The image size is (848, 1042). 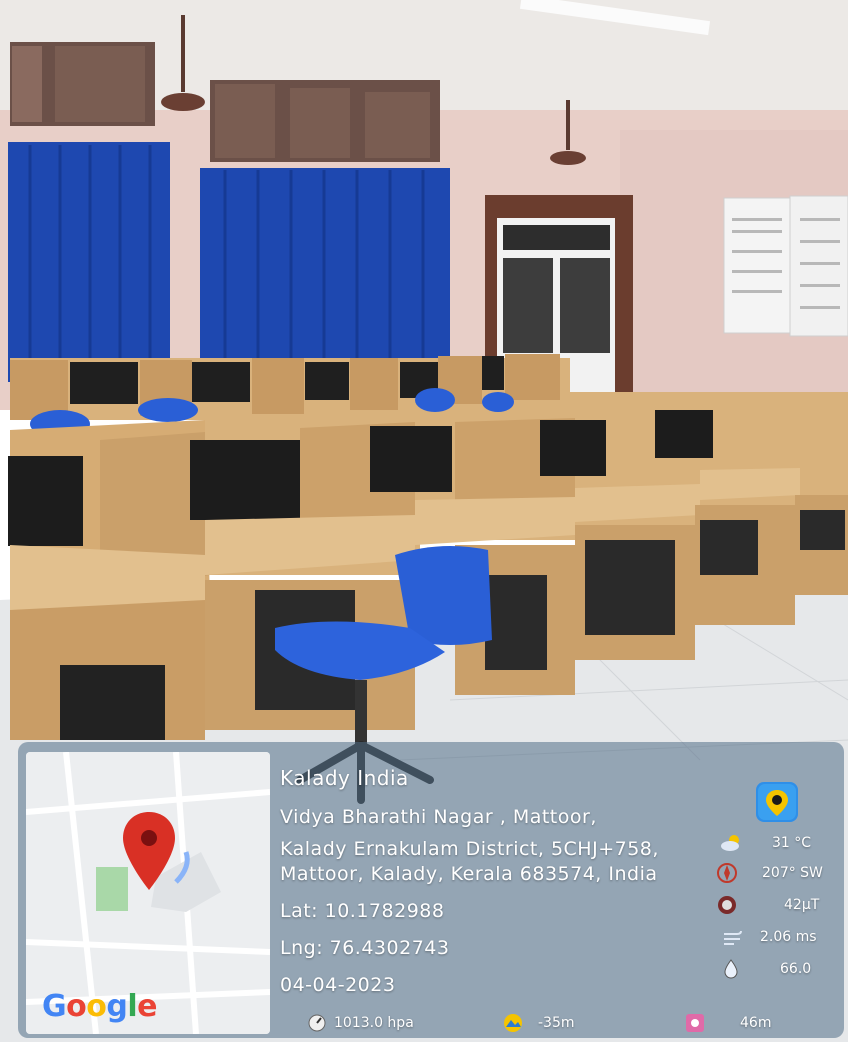 I want to click on altitude-icon, so click(x=513, y=1023).